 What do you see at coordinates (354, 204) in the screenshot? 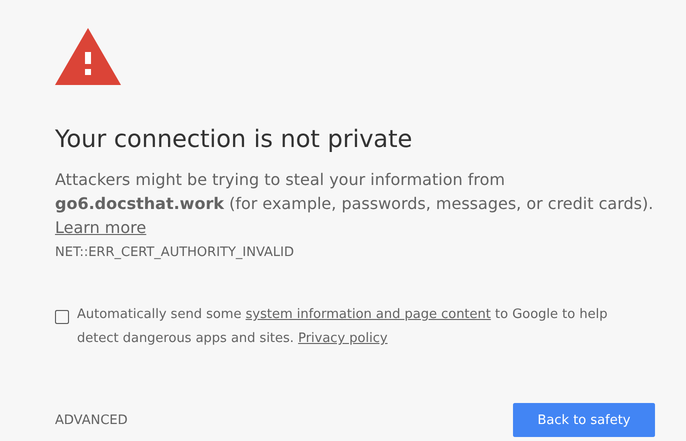
I see `warning-message: Attackers might be trying to steal your information from go6.docsthat.work (for example, passwords, messages, or credit cards). Learn more` at bounding box center [354, 204].